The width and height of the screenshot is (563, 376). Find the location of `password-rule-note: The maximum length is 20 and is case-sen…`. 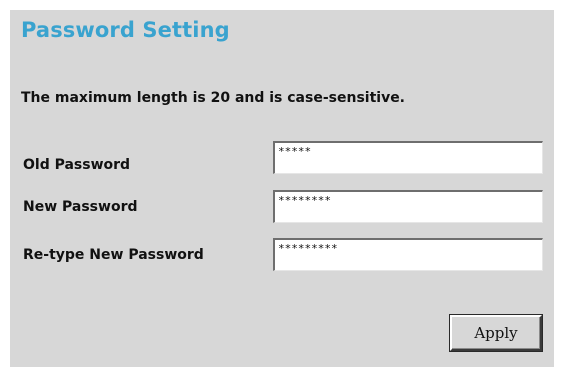

password-rule-note: The maximum length is 20 and is case-sen… is located at coordinates (213, 98).